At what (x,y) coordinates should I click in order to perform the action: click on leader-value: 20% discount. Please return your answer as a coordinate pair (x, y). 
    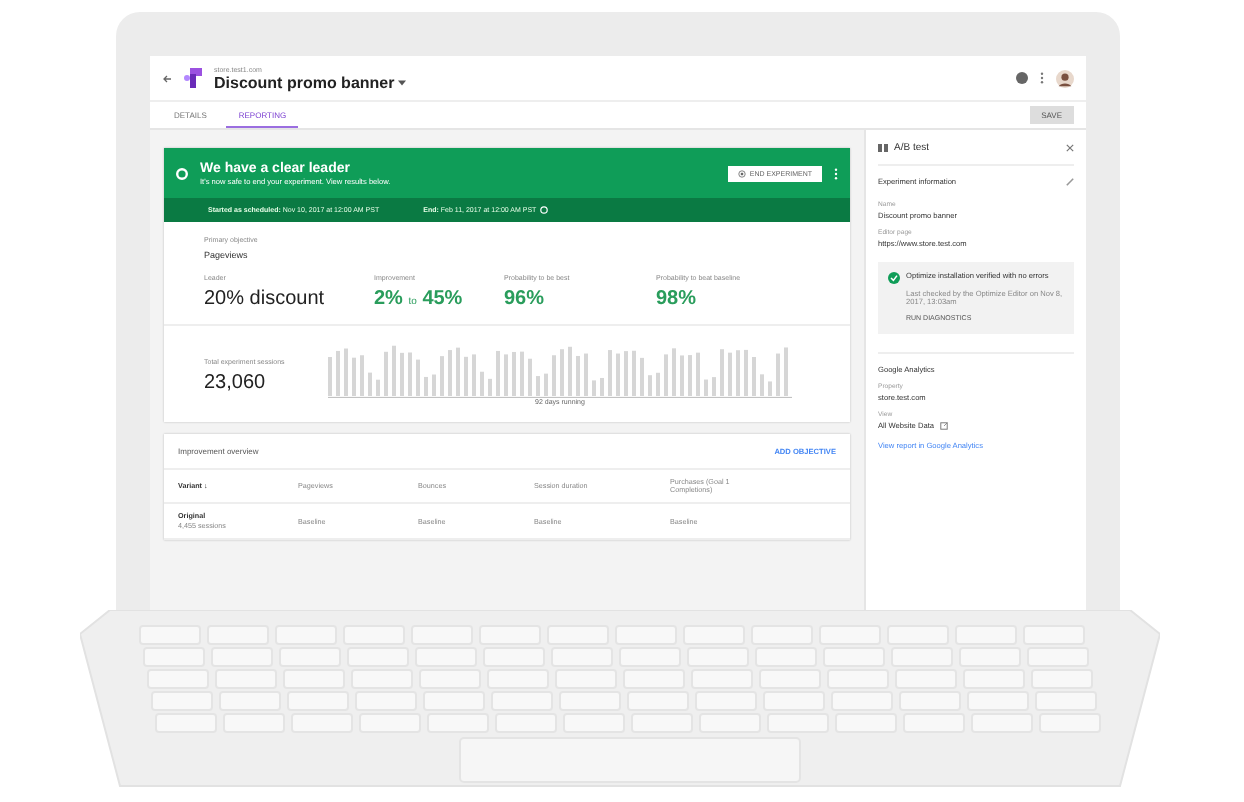
    Looking at the image, I should click on (265, 299).